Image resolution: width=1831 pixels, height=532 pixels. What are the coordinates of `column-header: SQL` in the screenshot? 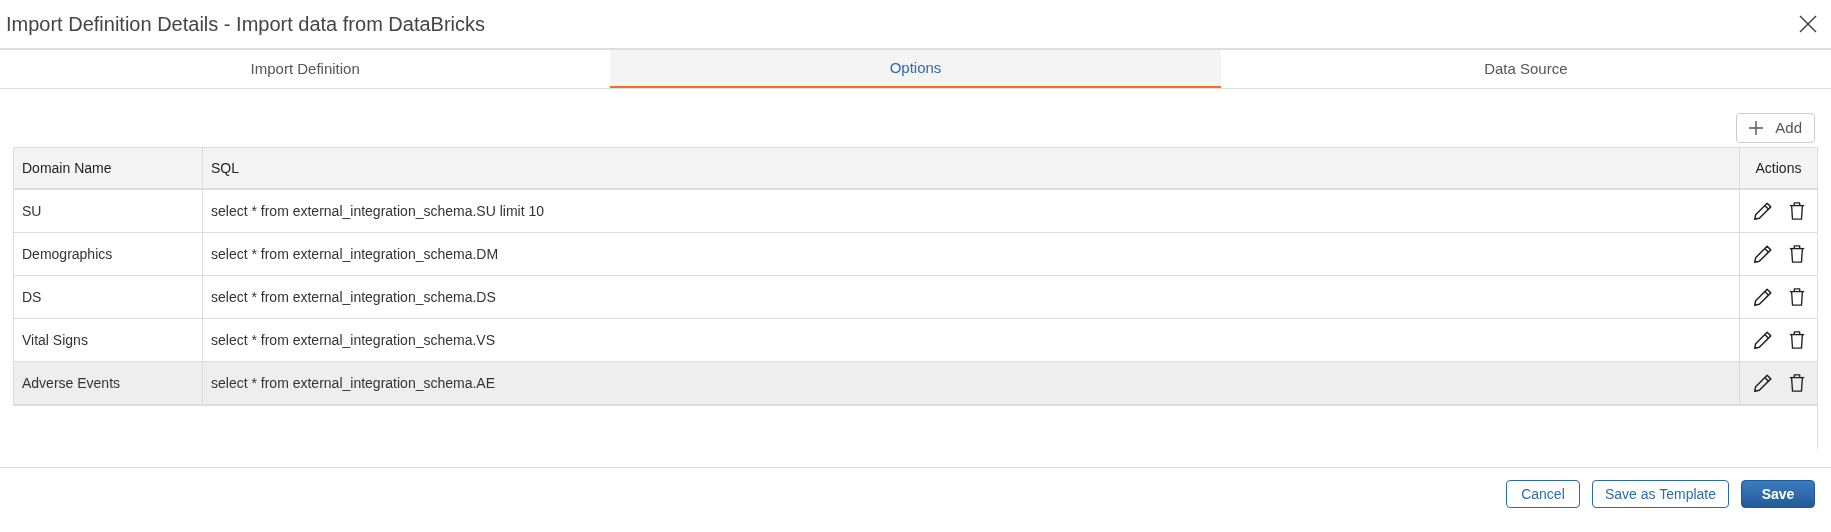 It's located at (970, 169).